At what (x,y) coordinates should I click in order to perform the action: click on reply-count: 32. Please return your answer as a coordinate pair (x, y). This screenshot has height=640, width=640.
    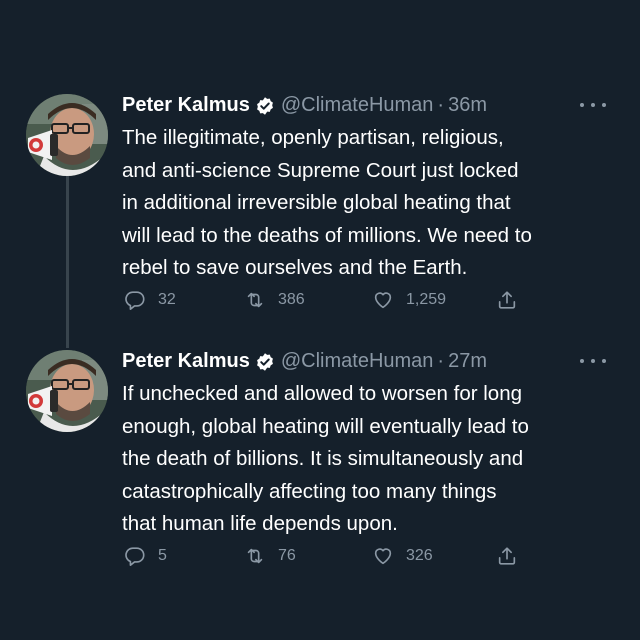
    Looking at the image, I should click on (167, 299).